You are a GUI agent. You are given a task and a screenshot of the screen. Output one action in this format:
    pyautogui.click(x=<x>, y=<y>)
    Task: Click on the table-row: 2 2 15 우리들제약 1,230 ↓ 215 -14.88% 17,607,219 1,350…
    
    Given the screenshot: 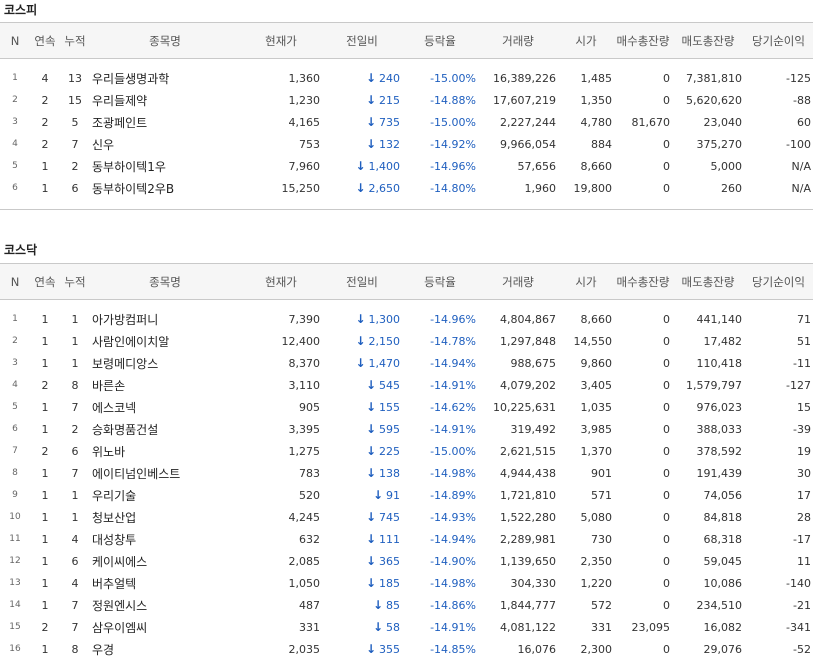 What is the action you would take?
    pyautogui.click(x=406, y=100)
    